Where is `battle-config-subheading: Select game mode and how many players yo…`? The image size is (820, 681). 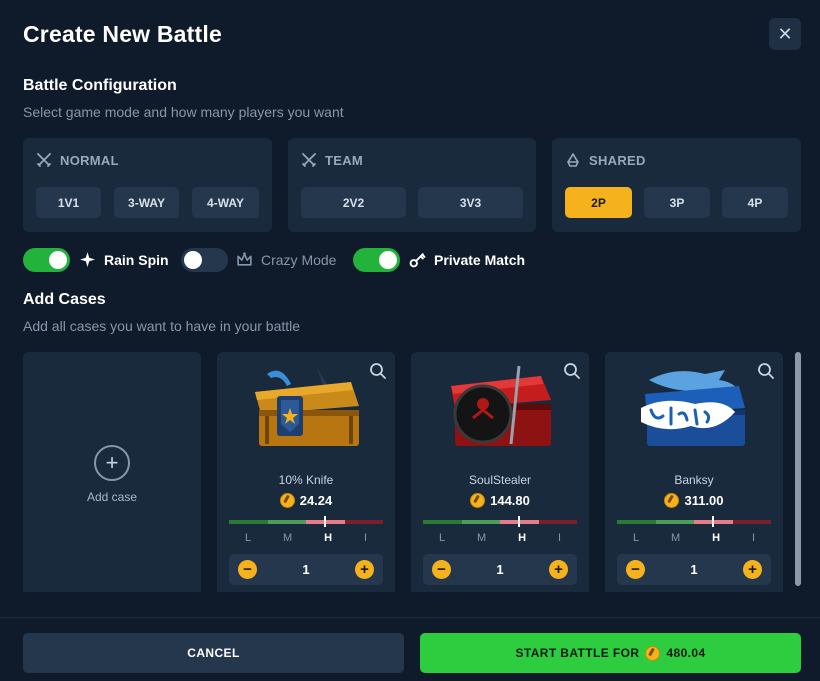 battle-config-subheading: Select game mode and how many players yo… is located at coordinates (183, 112).